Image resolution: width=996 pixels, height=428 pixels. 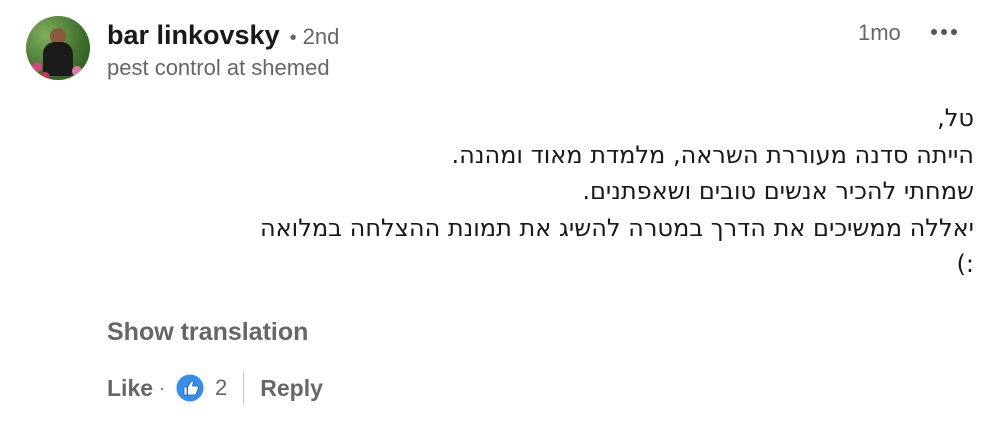 What do you see at coordinates (37, 67) in the screenshot?
I see `avatar-flowers` at bounding box center [37, 67].